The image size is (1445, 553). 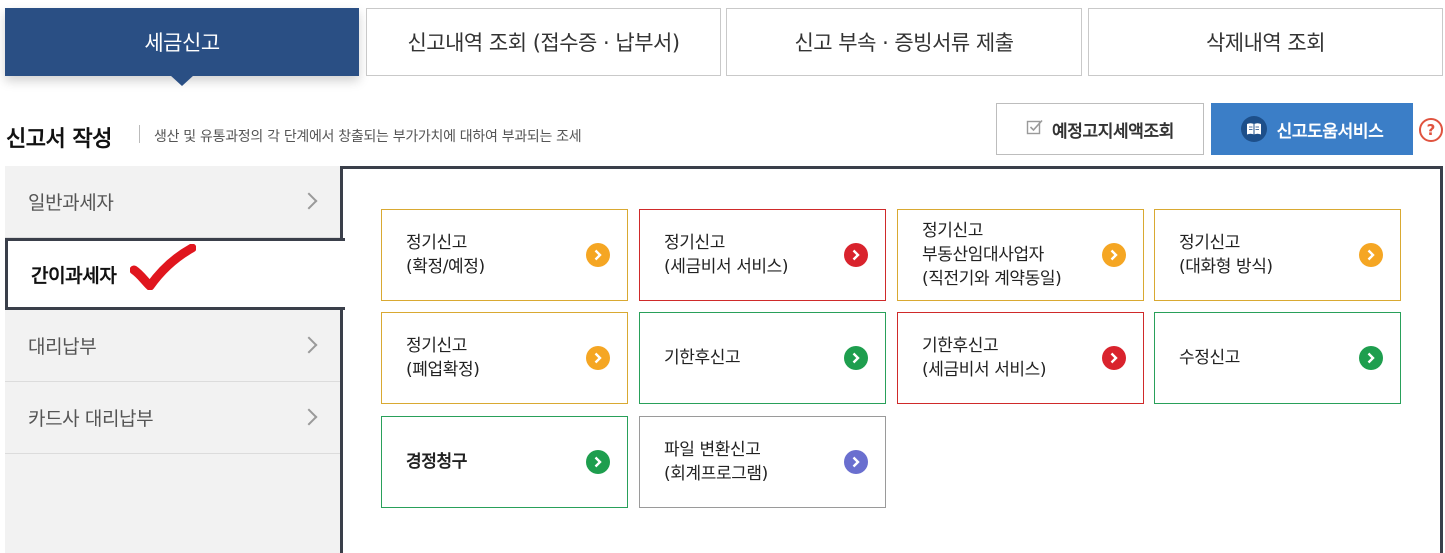 I want to click on card-label: 정기신고 (폐업확정), so click(x=443, y=358).